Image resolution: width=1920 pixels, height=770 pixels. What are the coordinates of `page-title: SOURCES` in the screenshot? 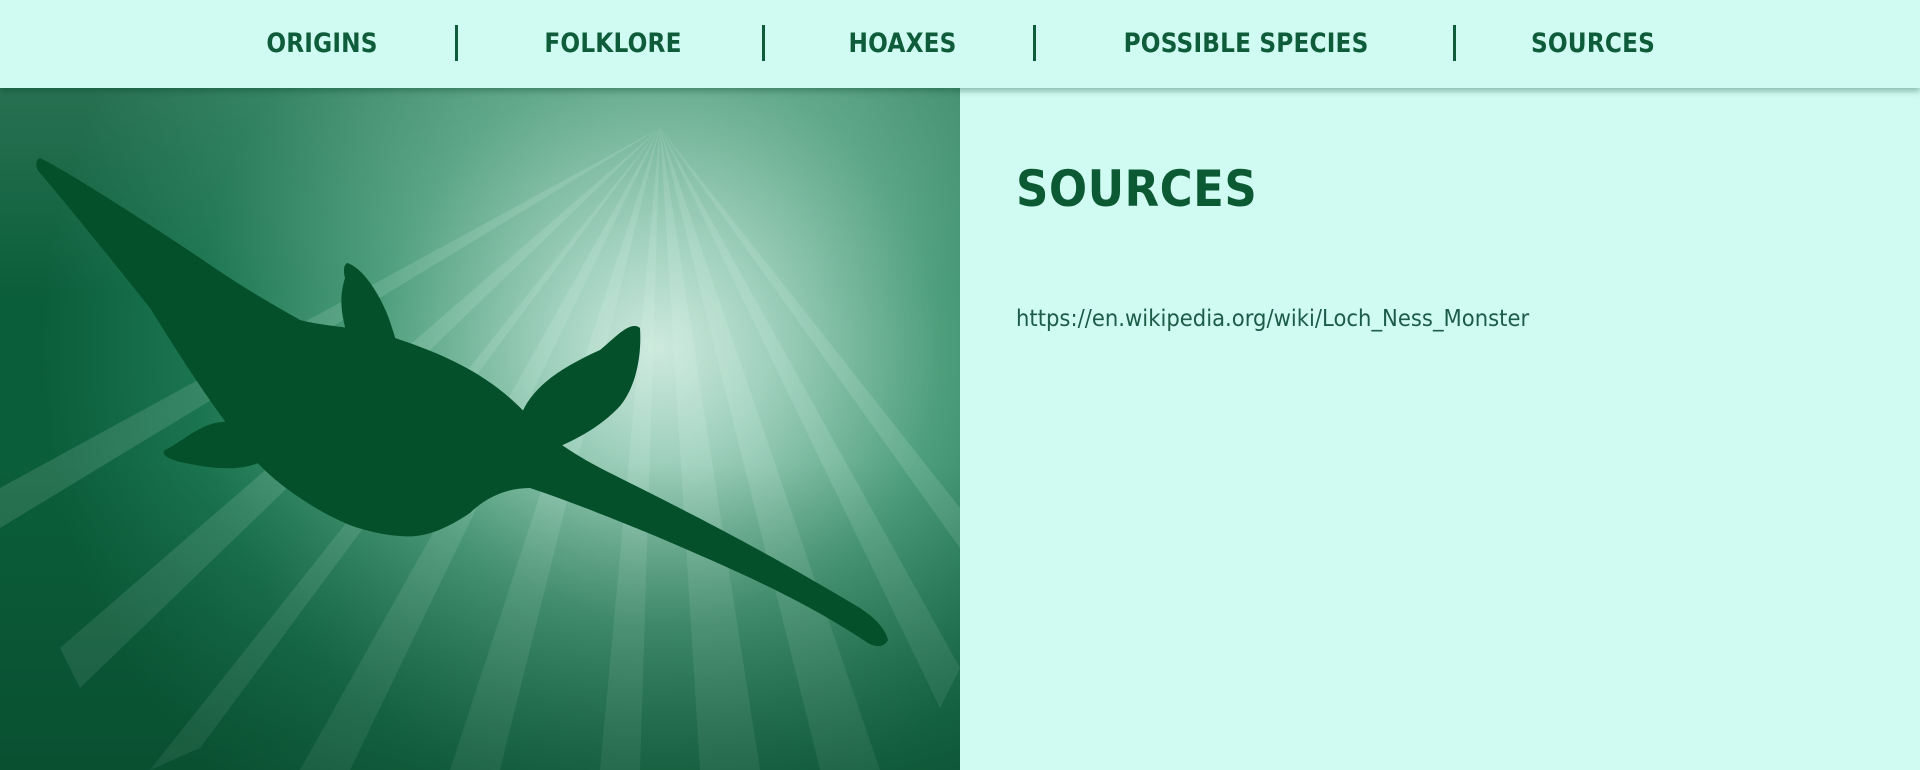 It's located at (1137, 189).